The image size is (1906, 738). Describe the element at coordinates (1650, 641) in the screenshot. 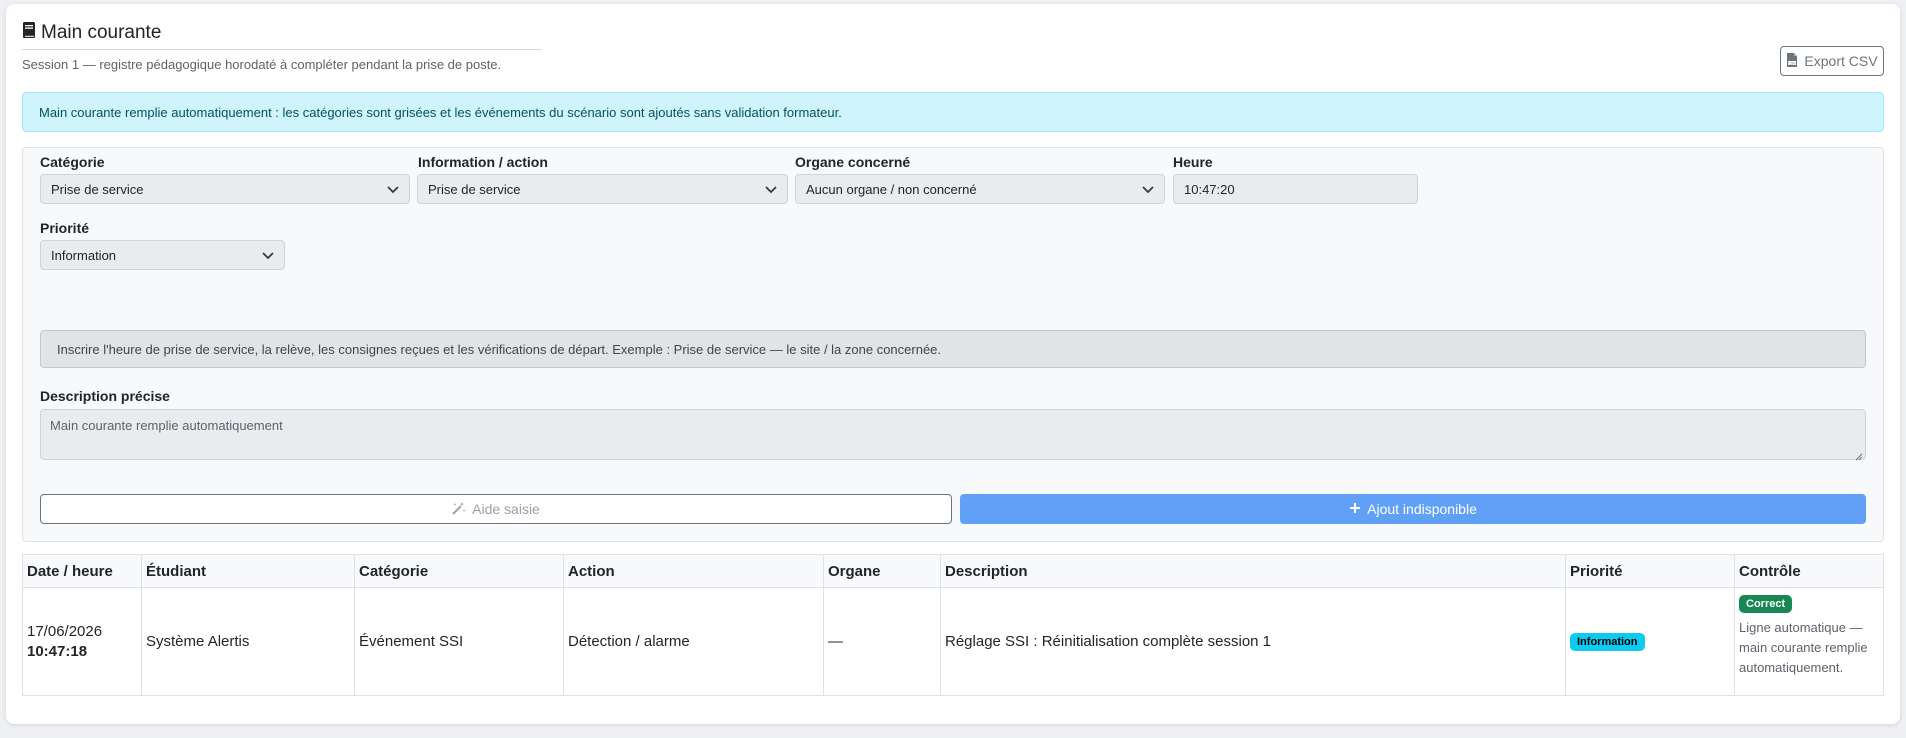

I see `cell-priorite: Information` at that location.